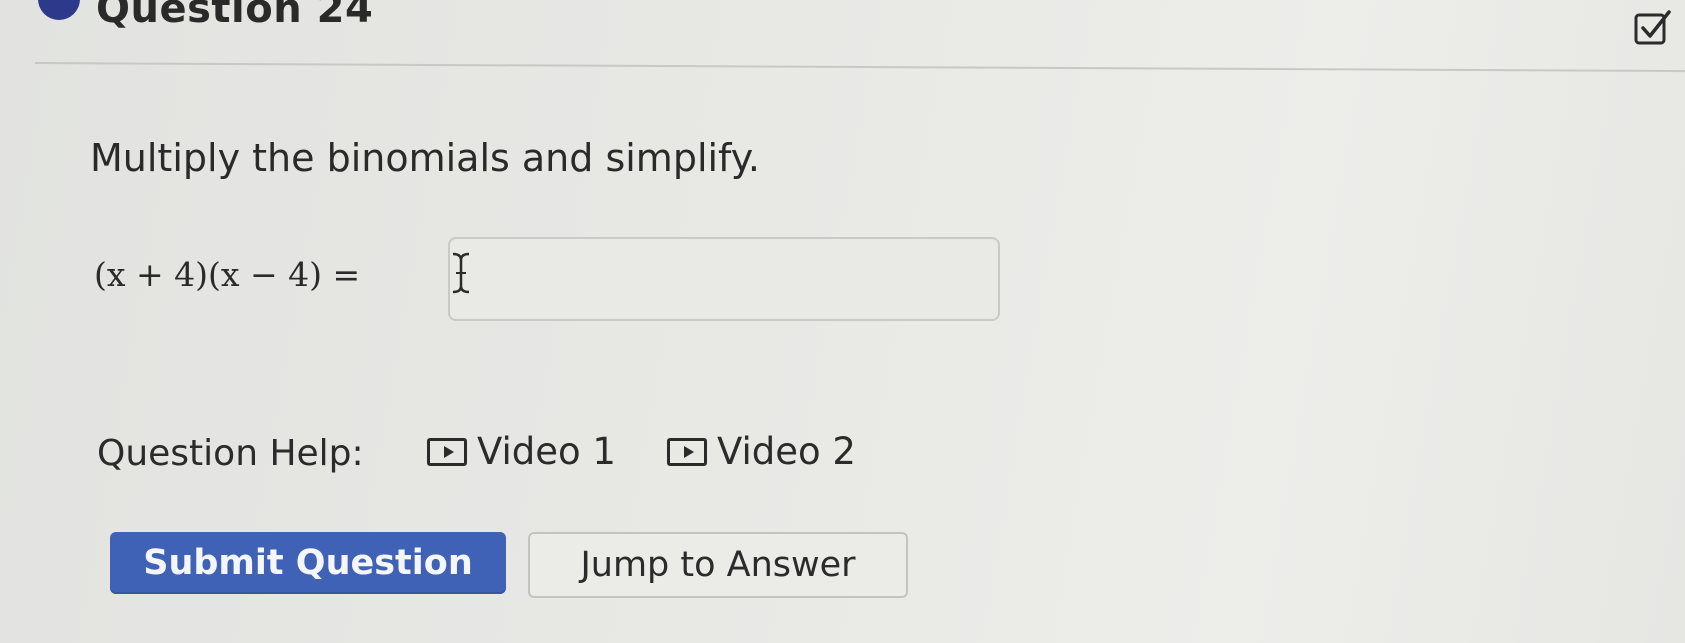 This screenshot has width=1685, height=643. Describe the element at coordinates (59, 10) in the screenshot. I see `question-status-dot` at that location.